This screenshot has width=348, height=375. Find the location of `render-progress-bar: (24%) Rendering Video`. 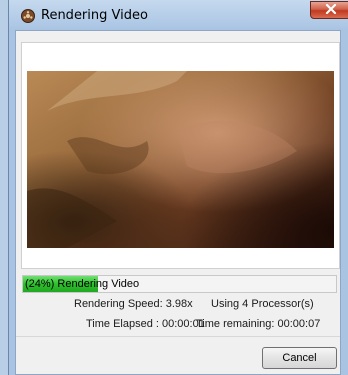

render-progress-bar: (24%) Rendering Video is located at coordinates (179, 284).